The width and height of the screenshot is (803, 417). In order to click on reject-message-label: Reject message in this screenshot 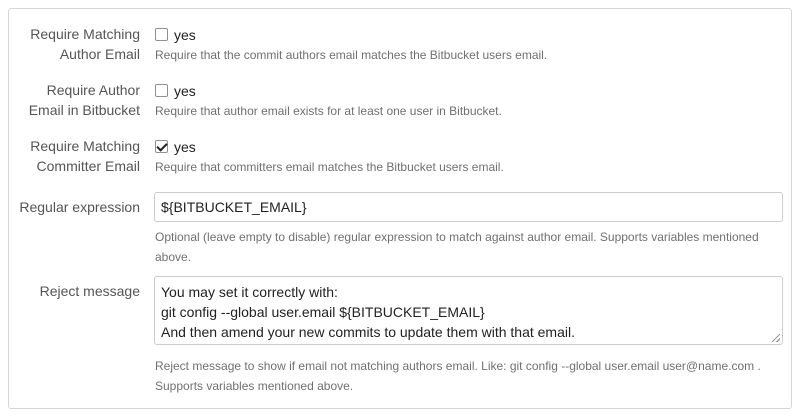, I will do `click(89, 291)`.